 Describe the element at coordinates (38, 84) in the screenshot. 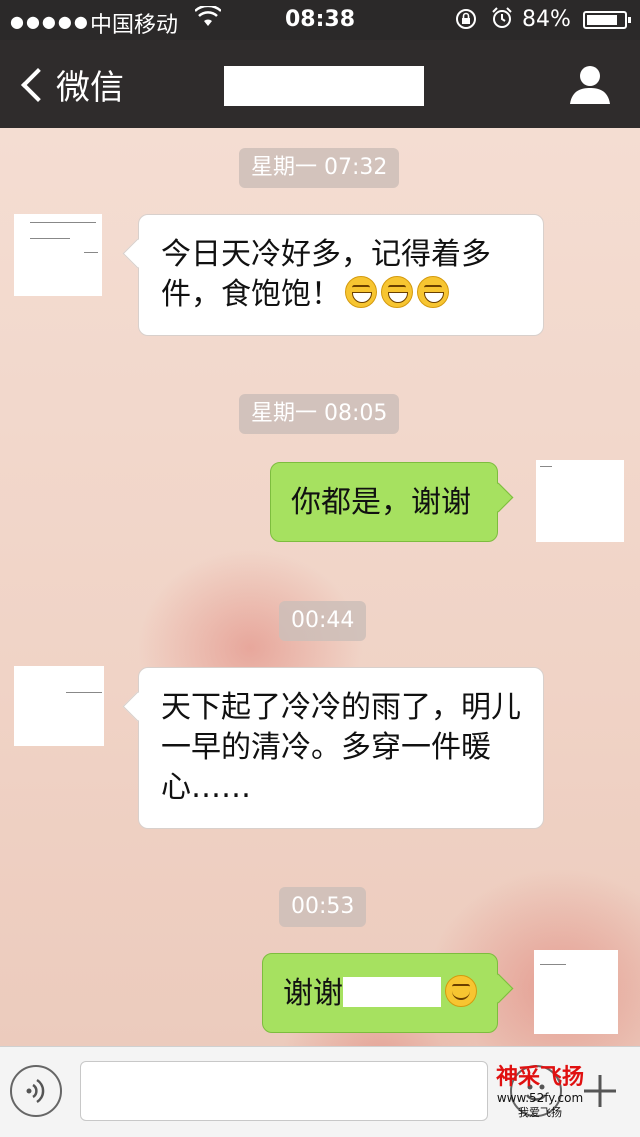

I see `chevron-left-icon` at that location.